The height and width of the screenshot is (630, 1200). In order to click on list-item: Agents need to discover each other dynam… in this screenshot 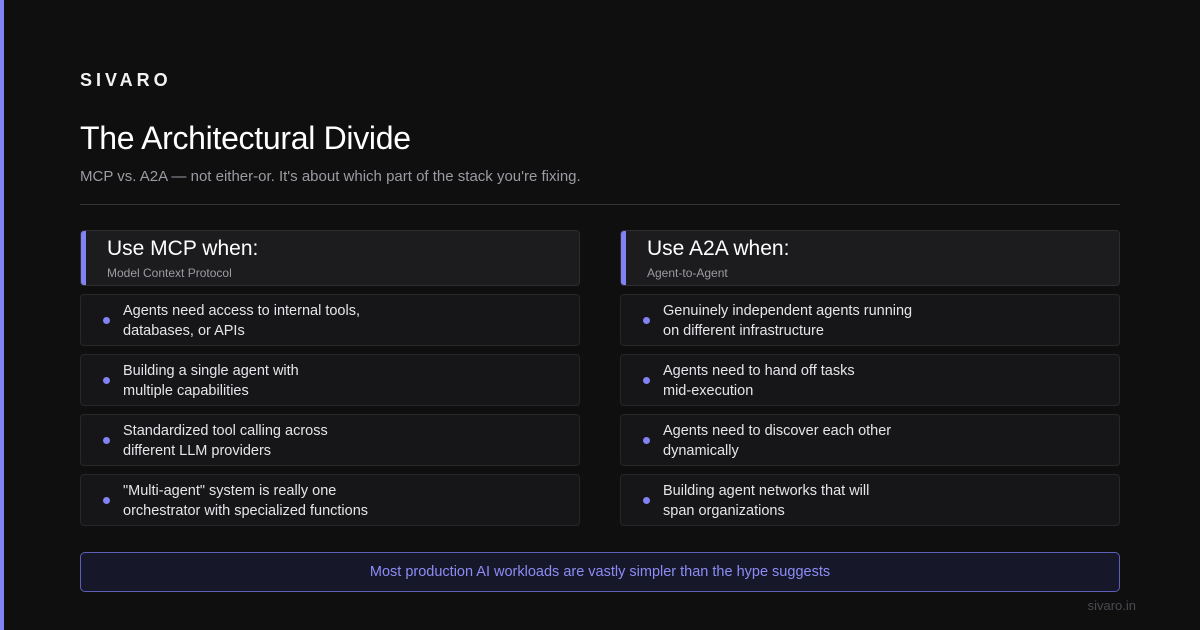, I will do `click(870, 440)`.